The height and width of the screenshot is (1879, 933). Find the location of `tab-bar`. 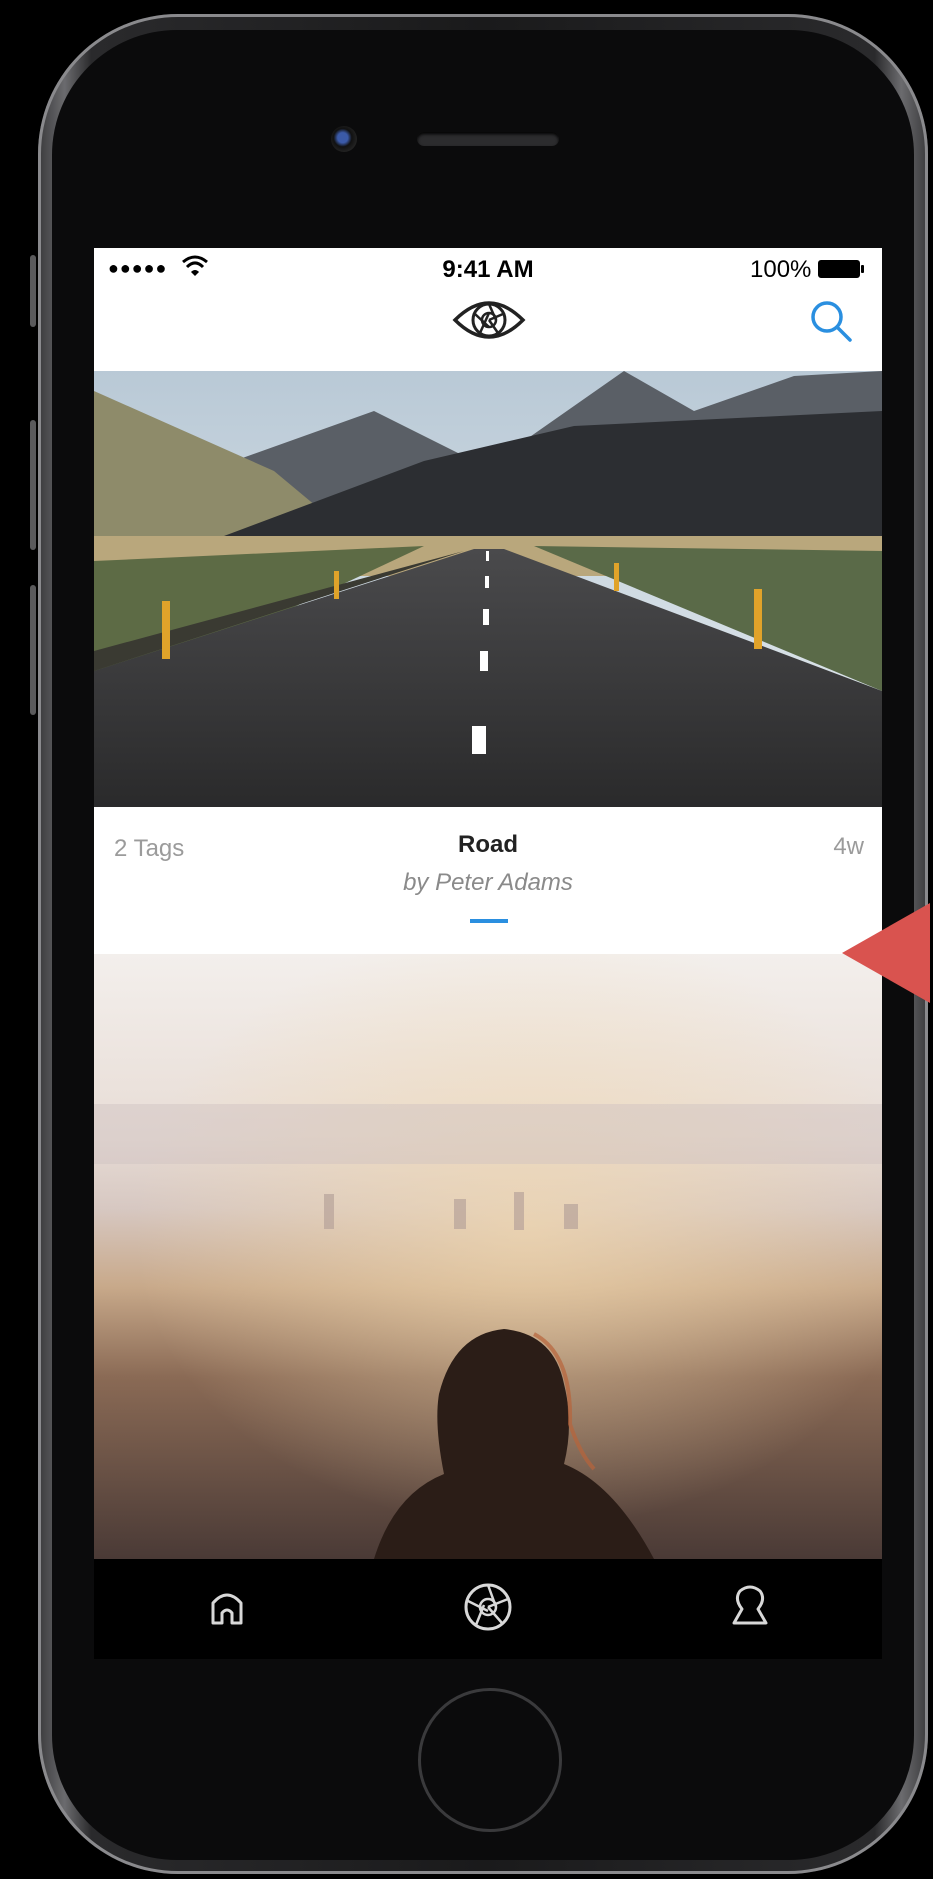

tab-bar is located at coordinates (488, 1609).